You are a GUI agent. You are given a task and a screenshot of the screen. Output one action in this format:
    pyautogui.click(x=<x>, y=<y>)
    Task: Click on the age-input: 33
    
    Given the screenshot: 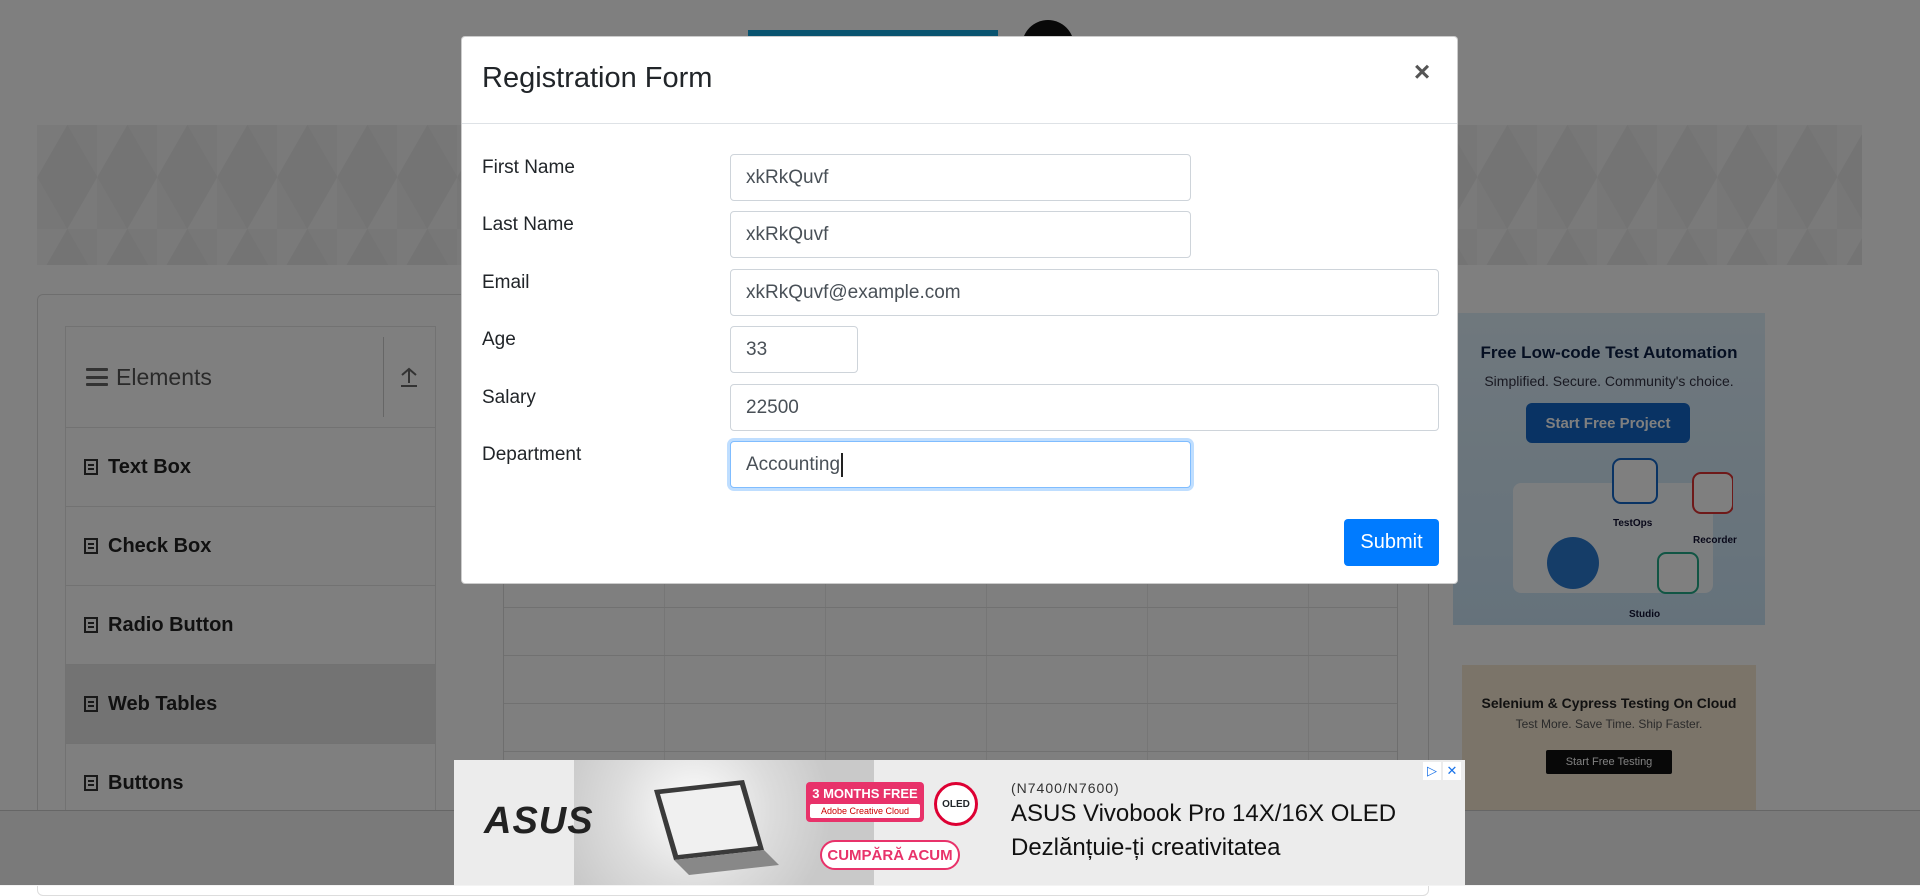 What is the action you would take?
    pyautogui.click(x=794, y=349)
    